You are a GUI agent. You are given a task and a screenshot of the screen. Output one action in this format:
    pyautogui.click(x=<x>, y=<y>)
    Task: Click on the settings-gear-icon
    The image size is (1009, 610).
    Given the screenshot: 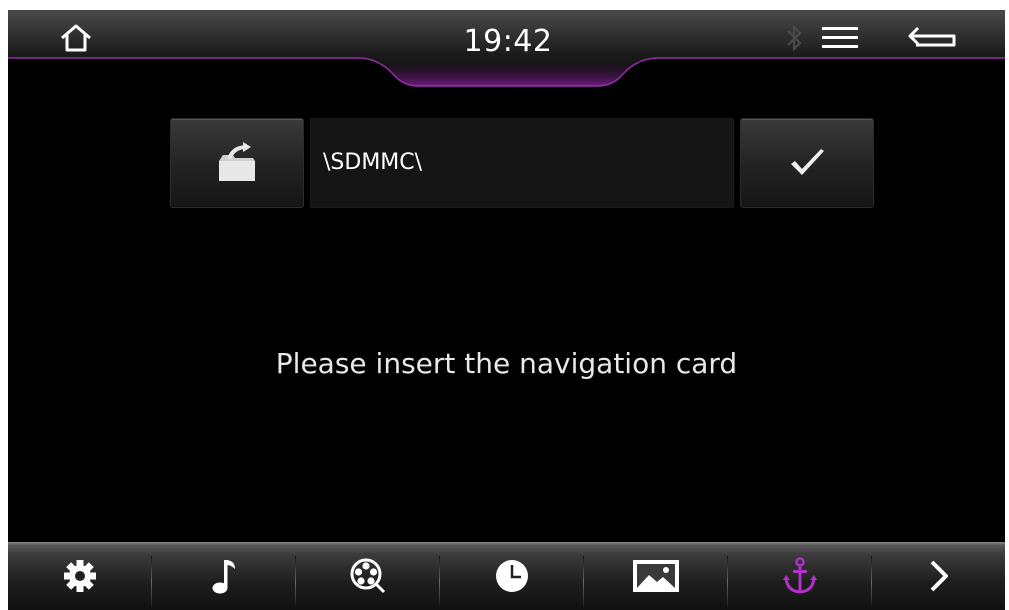 What is the action you would take?
    pyautogui.click(x=80, y=576)
    